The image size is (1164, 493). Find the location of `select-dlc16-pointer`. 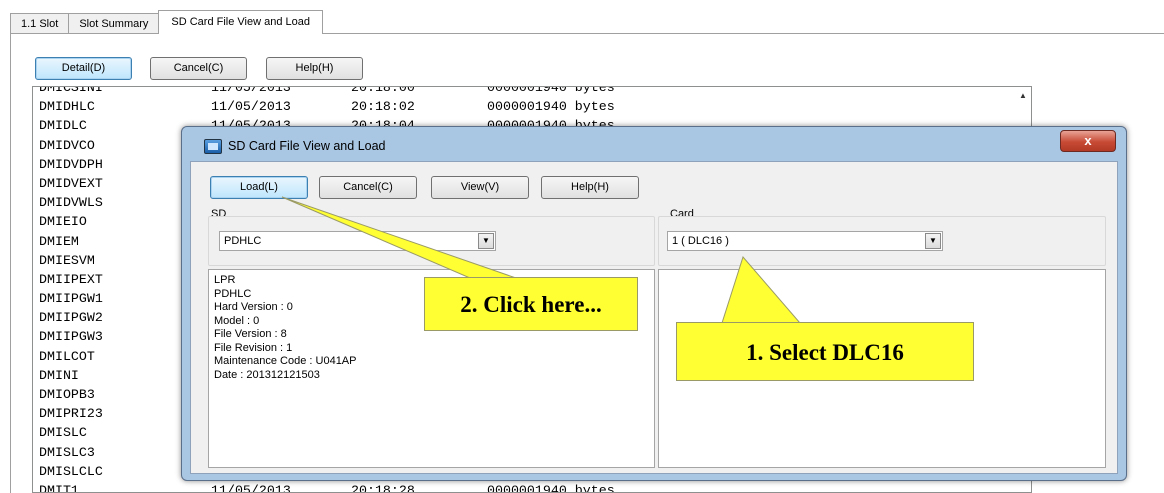

select-dlc16-pointer is located at coordinates (761, 289).